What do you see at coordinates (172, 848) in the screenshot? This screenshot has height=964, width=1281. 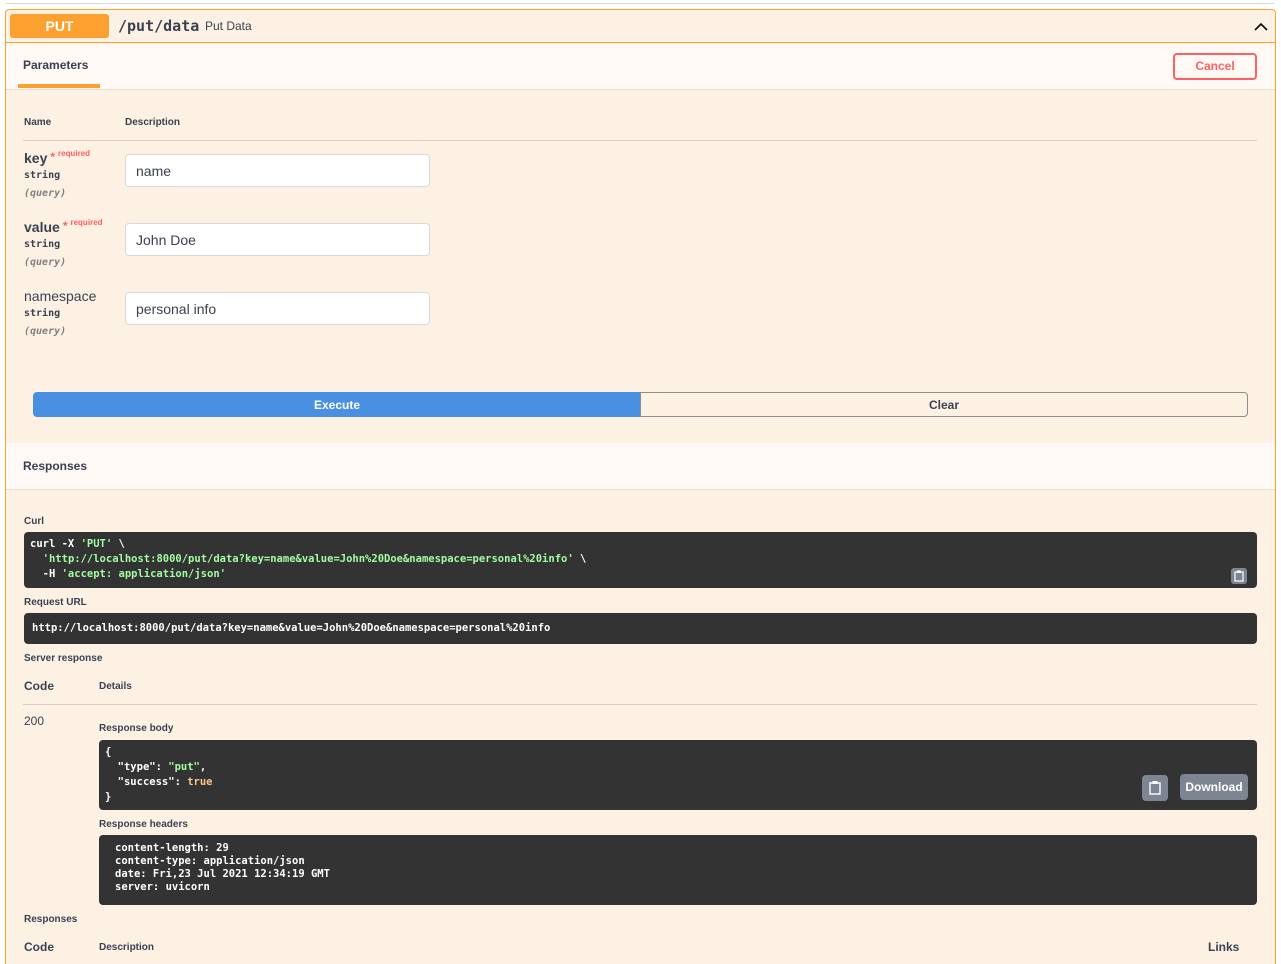 I see `header-line: content-length: 29` at bounding box center [172, 848].